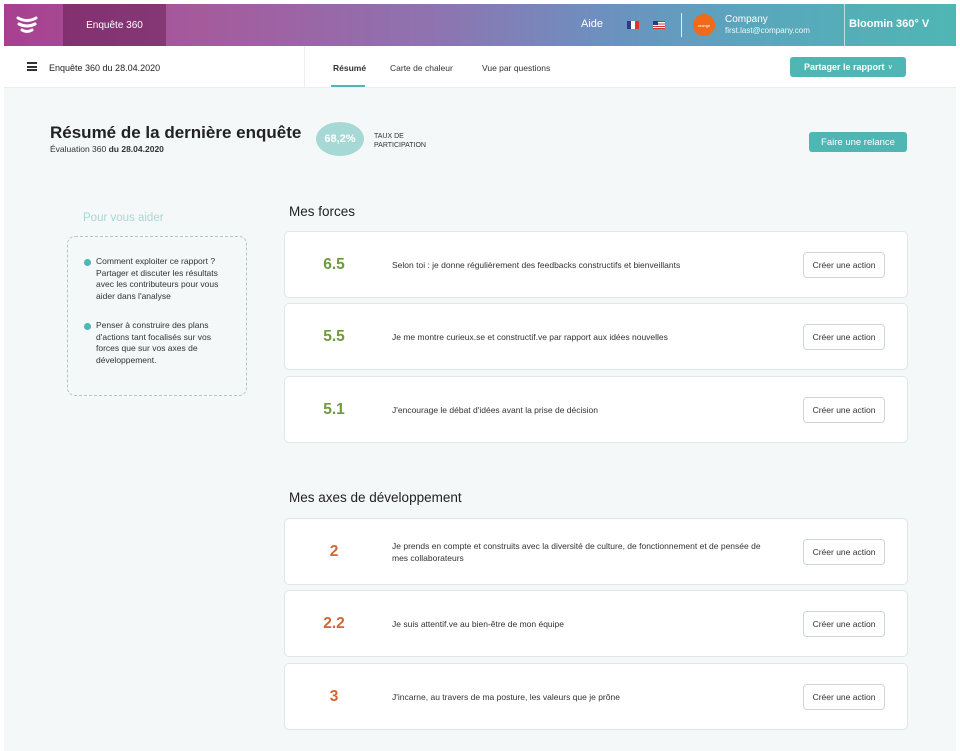  I want to click on share-report-button: Partager le rapport v, so click(848, 67).